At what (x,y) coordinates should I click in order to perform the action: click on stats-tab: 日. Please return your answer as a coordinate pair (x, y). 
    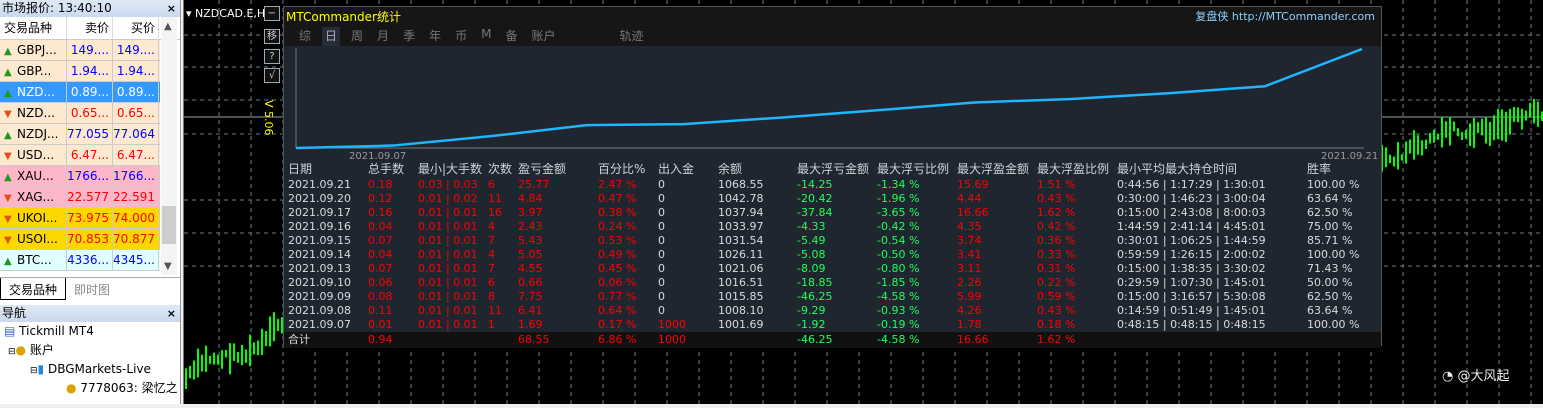
    Looking at the image, I should click on (331, 36).